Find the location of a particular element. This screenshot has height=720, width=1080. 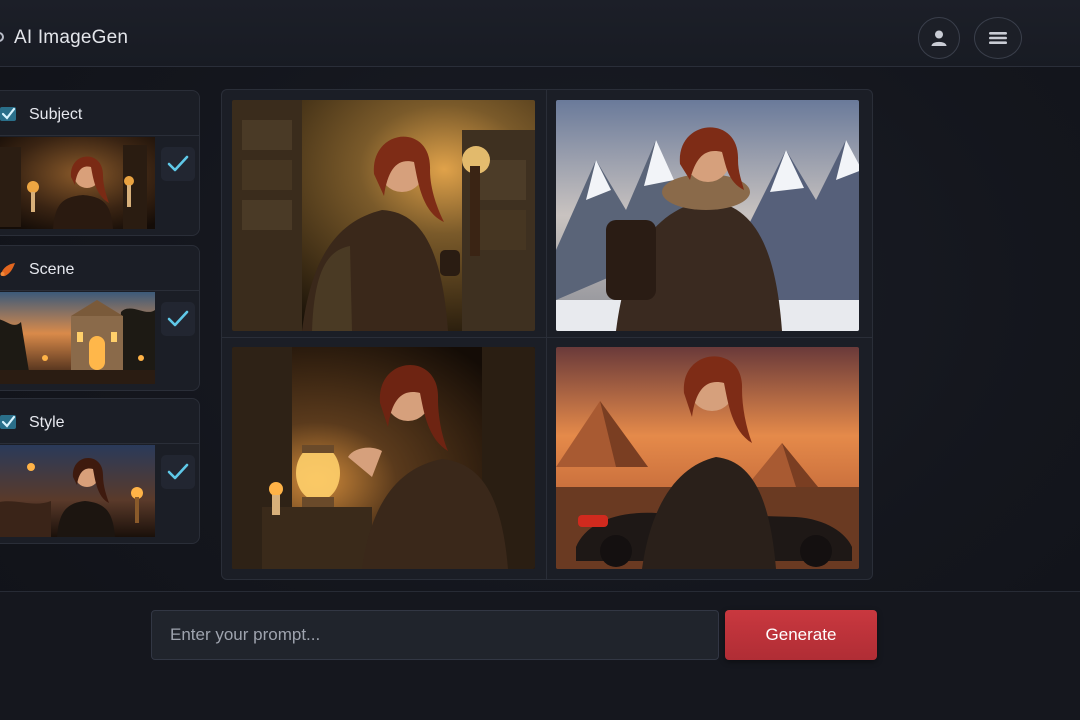

user-icon is located at coordinates (939, 38).